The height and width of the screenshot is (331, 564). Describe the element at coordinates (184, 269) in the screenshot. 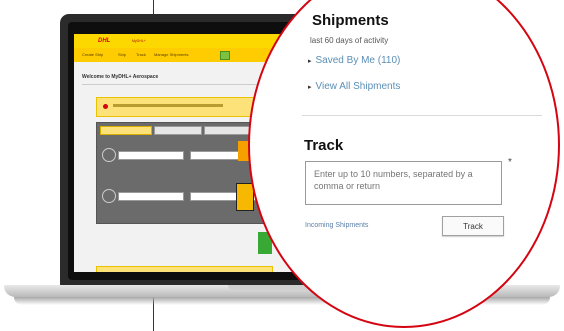

I see `notice-banner` at that location.